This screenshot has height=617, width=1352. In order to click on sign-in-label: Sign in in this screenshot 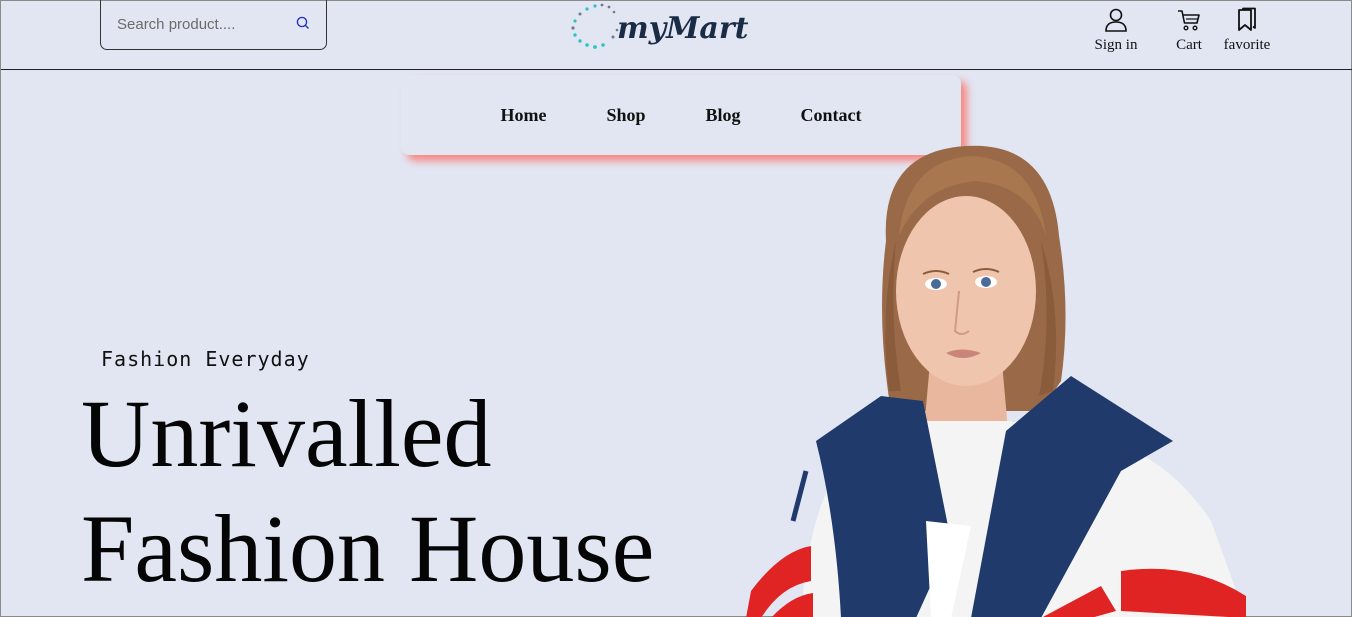, I will do `click(1116, 45)`.